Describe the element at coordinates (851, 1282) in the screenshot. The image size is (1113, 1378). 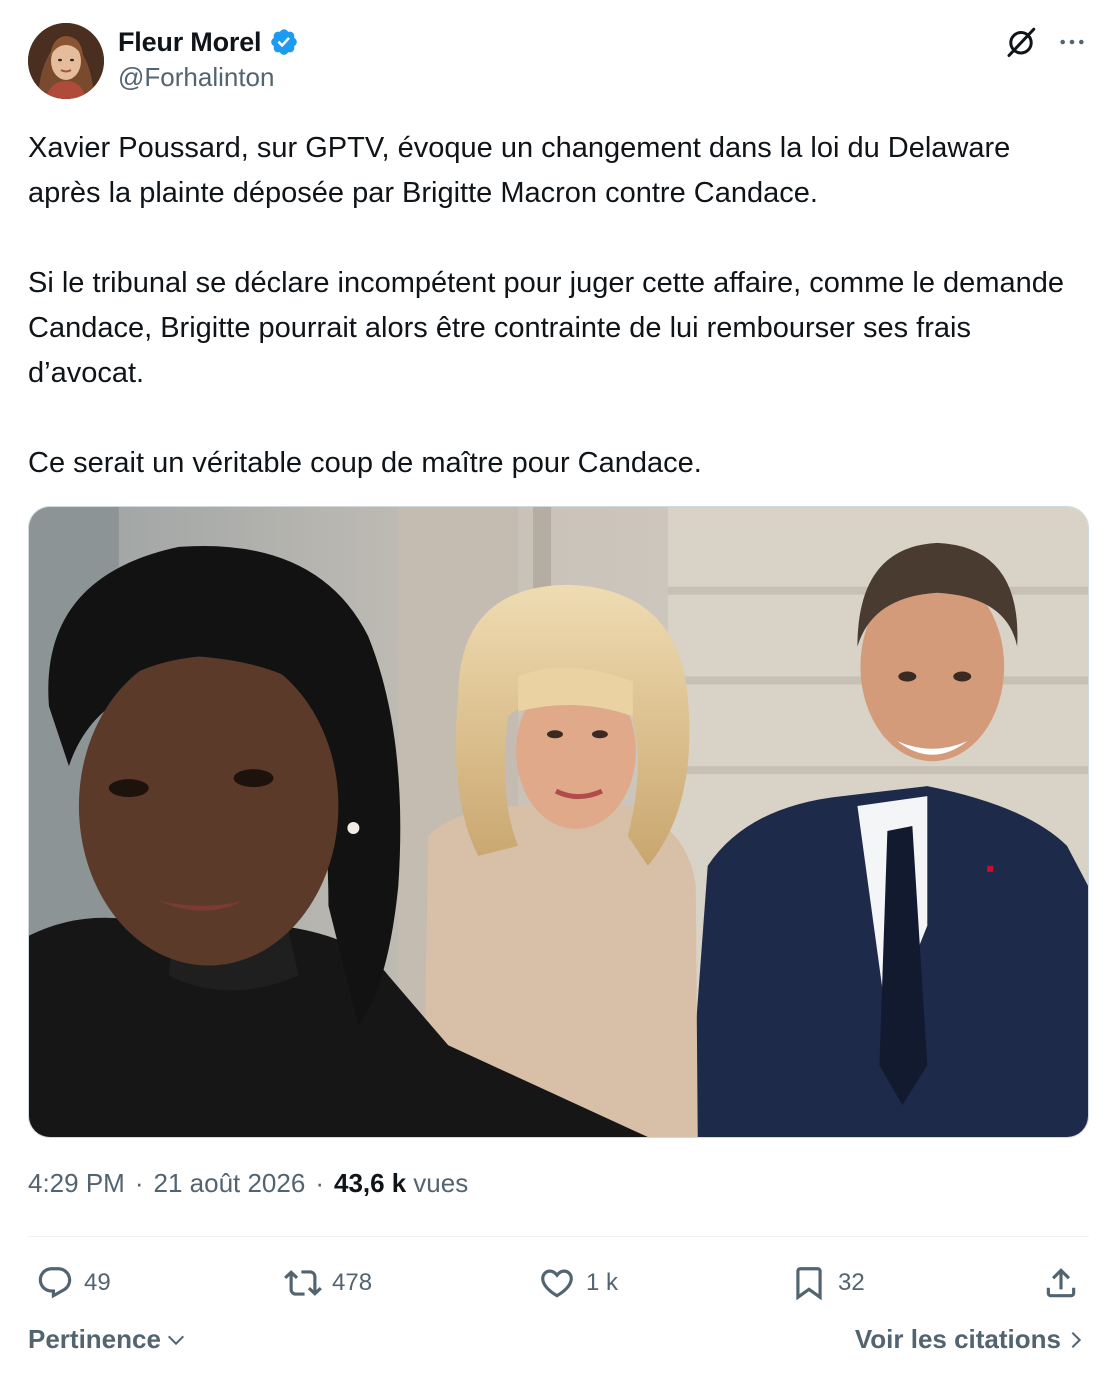
I see `bookmark-count: 32` at that location.